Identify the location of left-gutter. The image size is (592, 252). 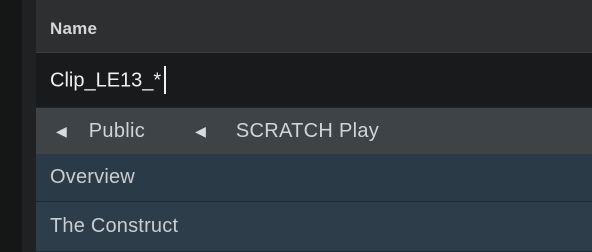
(11, 126).